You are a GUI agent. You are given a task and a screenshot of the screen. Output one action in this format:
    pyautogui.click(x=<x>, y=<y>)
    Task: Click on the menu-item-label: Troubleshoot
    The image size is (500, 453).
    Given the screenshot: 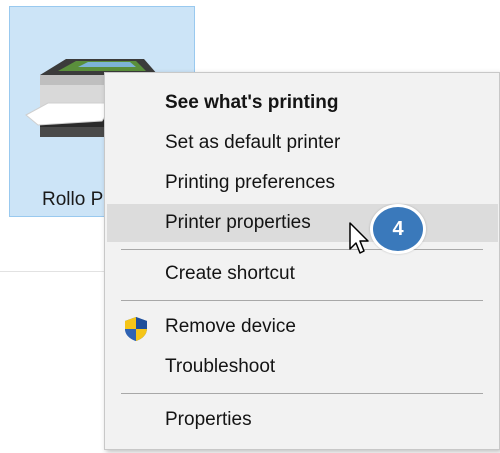 What is the action you would take?
    pyautogui.click(x=220, y=366)
    